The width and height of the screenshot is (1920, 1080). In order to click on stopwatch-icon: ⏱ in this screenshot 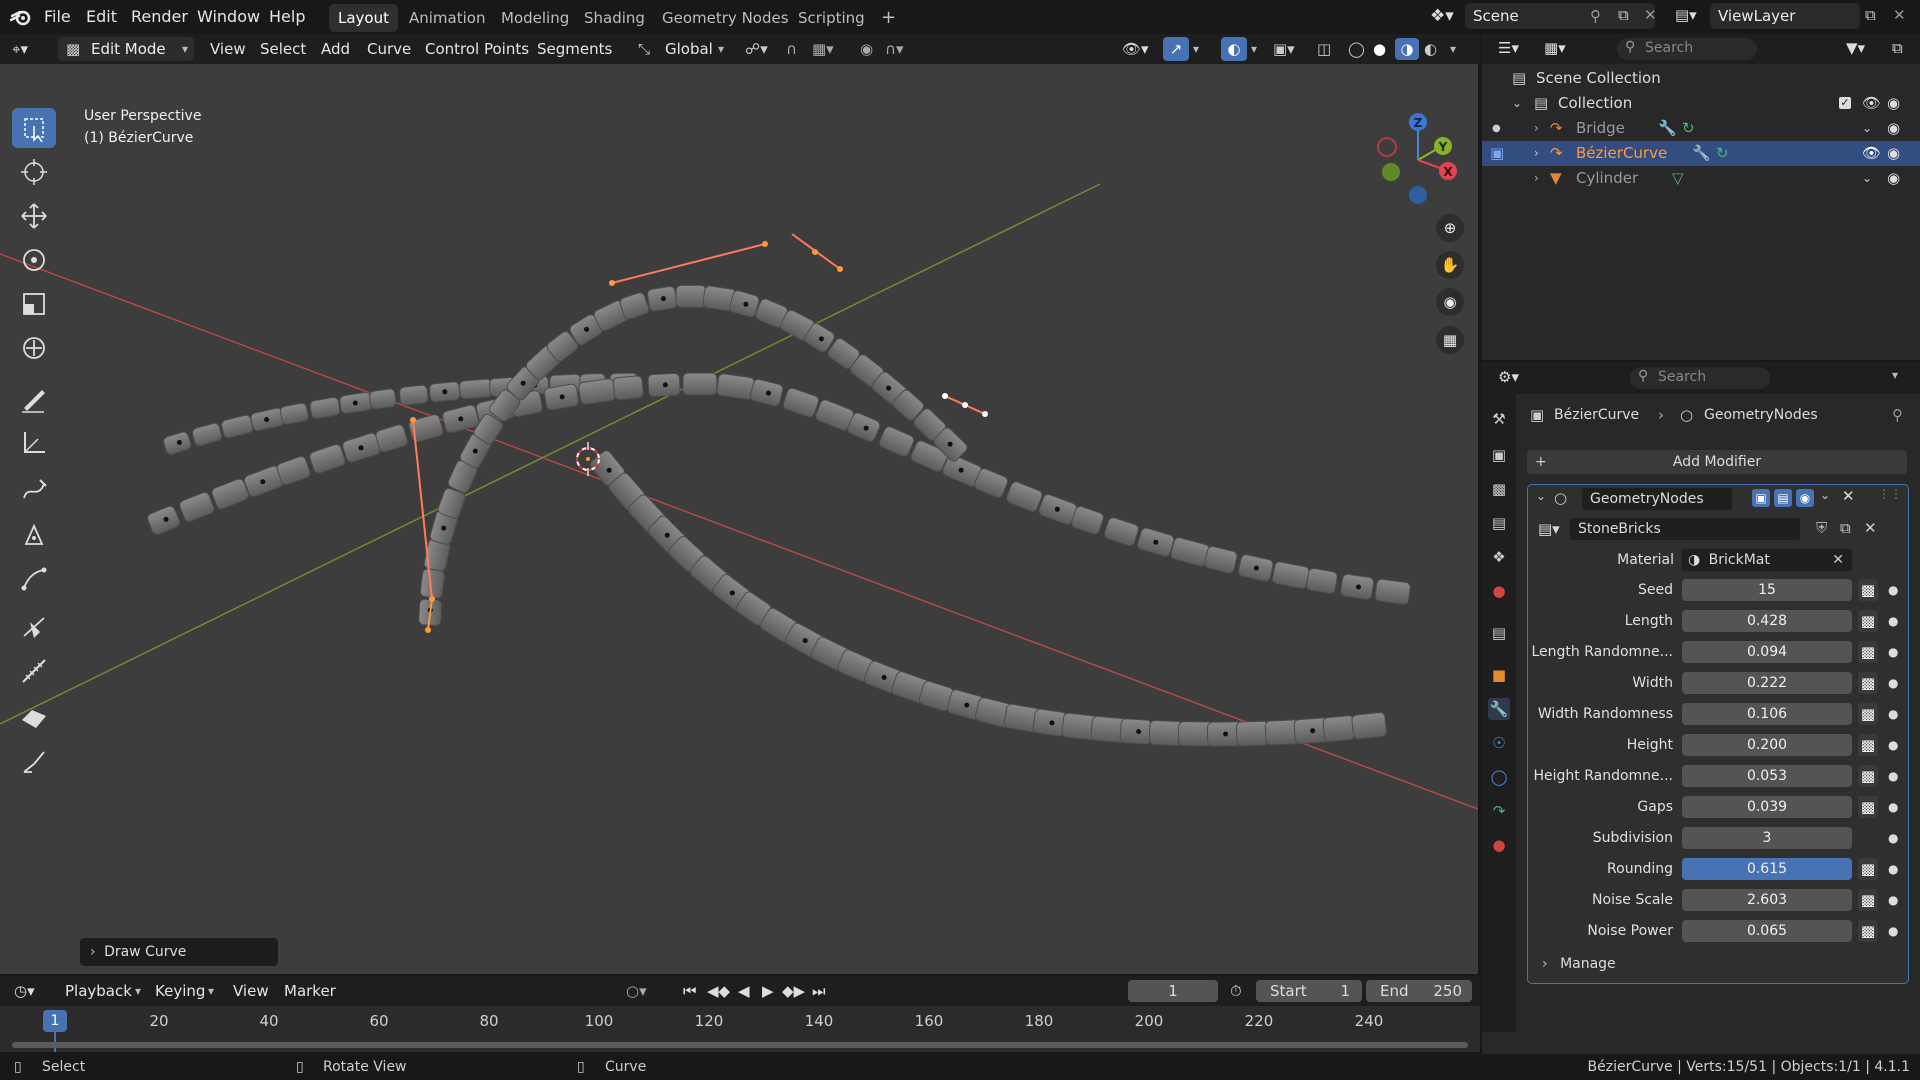, I will do `click(1236, 991)`.